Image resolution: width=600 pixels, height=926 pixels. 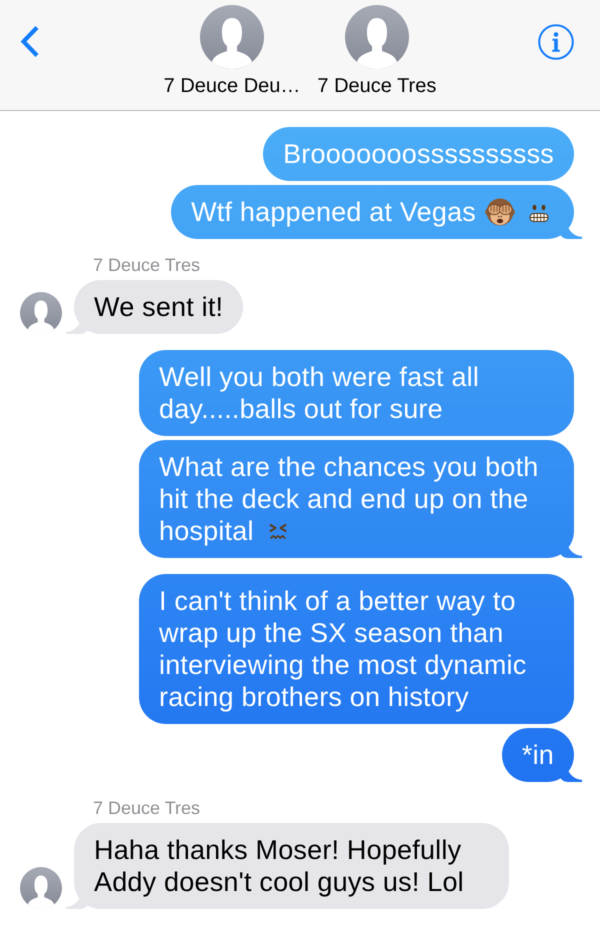 What do you see at coordinates (418, 154) in the screenshot?
I see `message-text: Brooooooossssssssss` at bounding box center [418, 154].